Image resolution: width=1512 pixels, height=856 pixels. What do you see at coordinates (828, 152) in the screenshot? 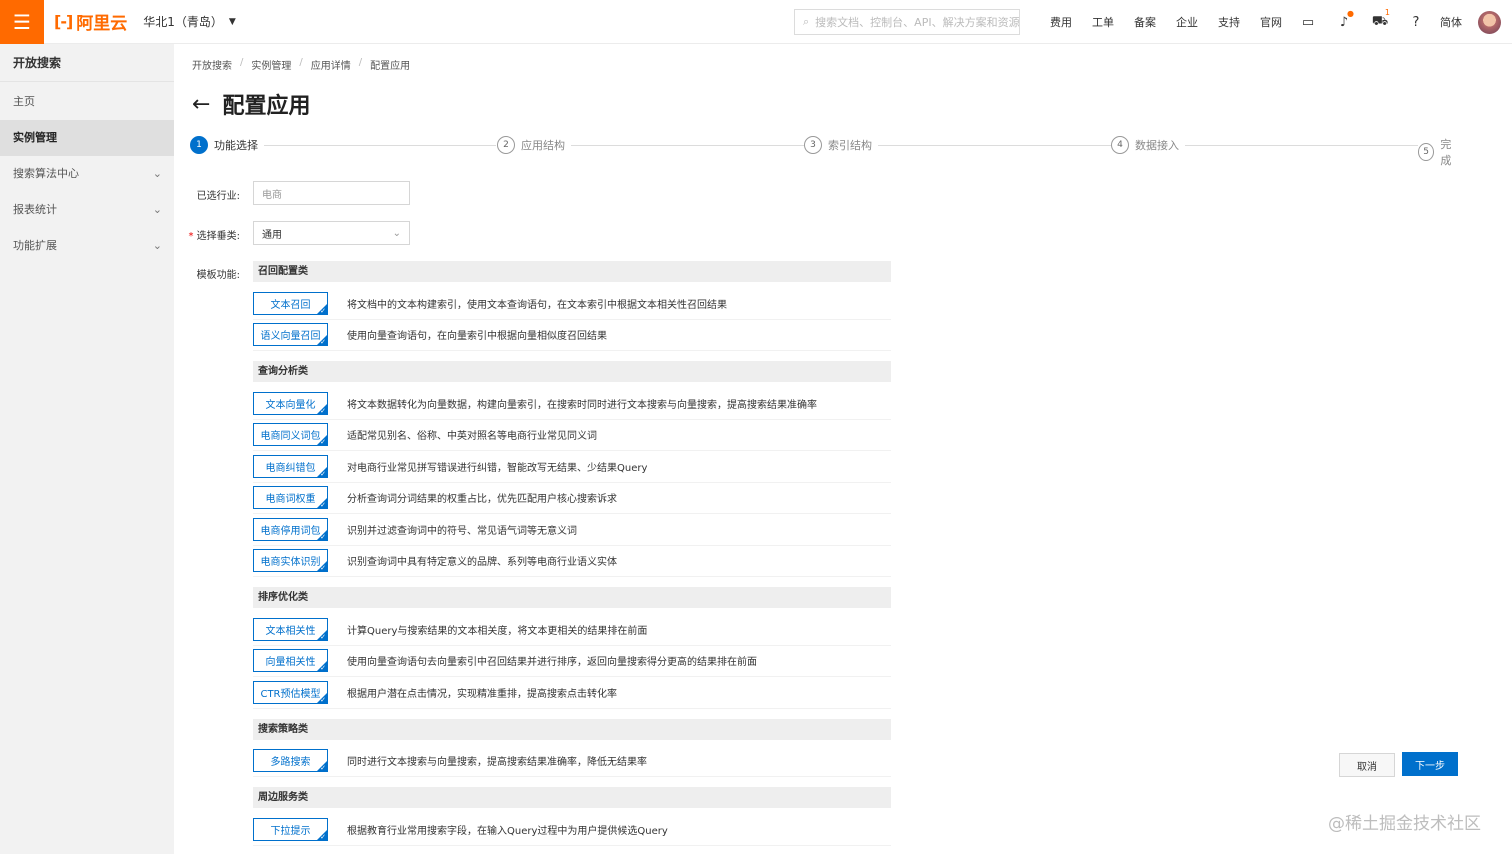
I see `stepper: 1 功能选择 2 应用结构 3 索引结构 4 数据接入 5 完成` at bounding box center [828, 152].